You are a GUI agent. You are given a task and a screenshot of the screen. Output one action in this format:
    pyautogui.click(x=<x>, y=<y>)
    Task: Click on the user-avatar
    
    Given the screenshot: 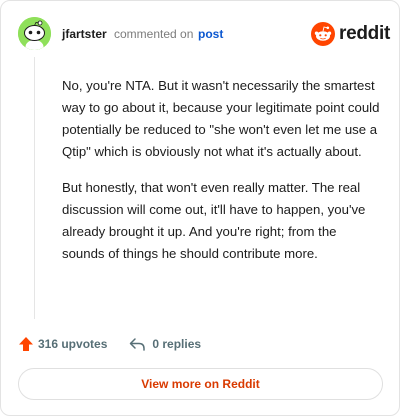 What is the action you would take?
    pyautogui.click(x=34, y=33)
    